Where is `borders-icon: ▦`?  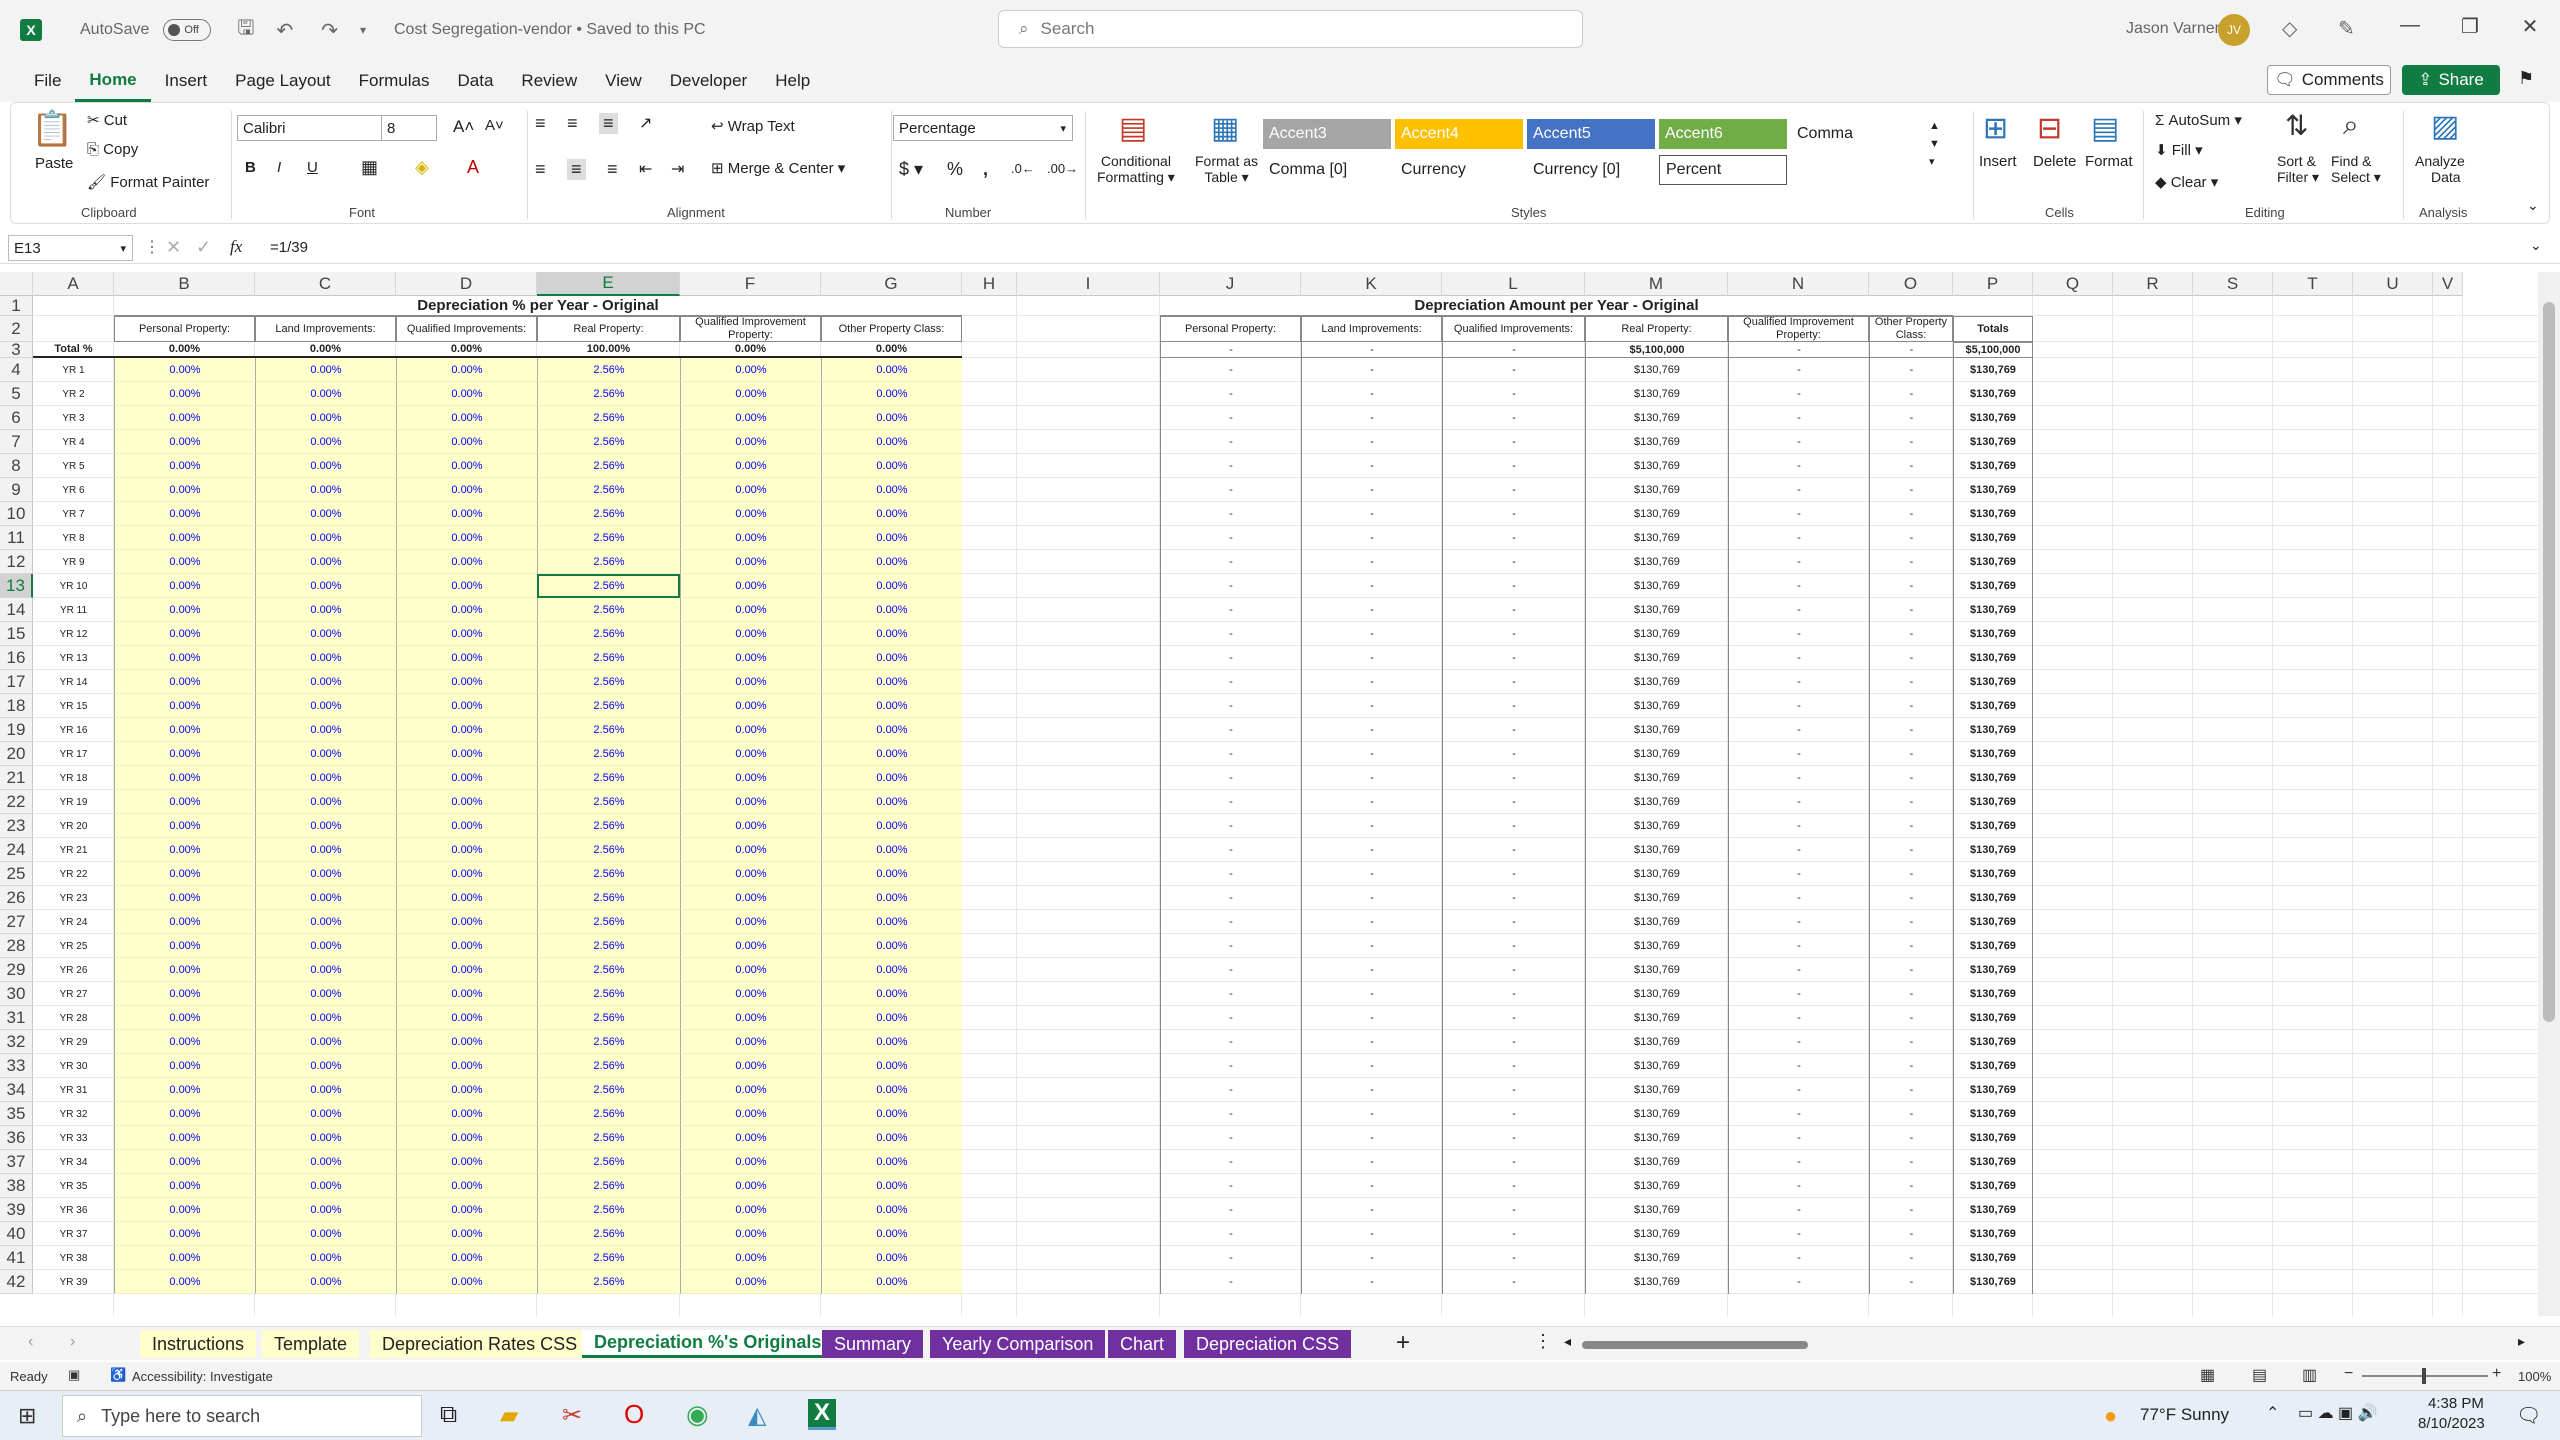 borders-icon: ▦ is located at coordinates (369, 167).